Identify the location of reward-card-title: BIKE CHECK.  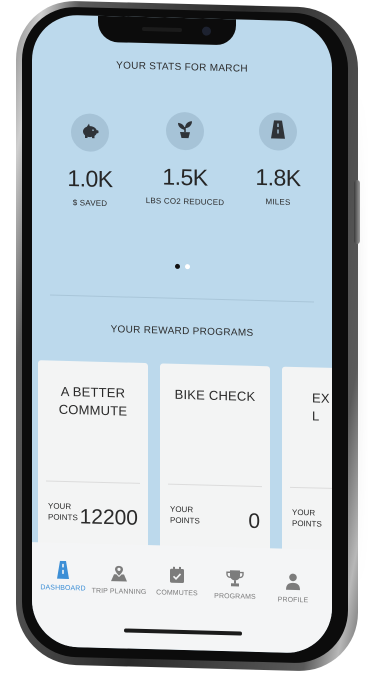
(215, 395).